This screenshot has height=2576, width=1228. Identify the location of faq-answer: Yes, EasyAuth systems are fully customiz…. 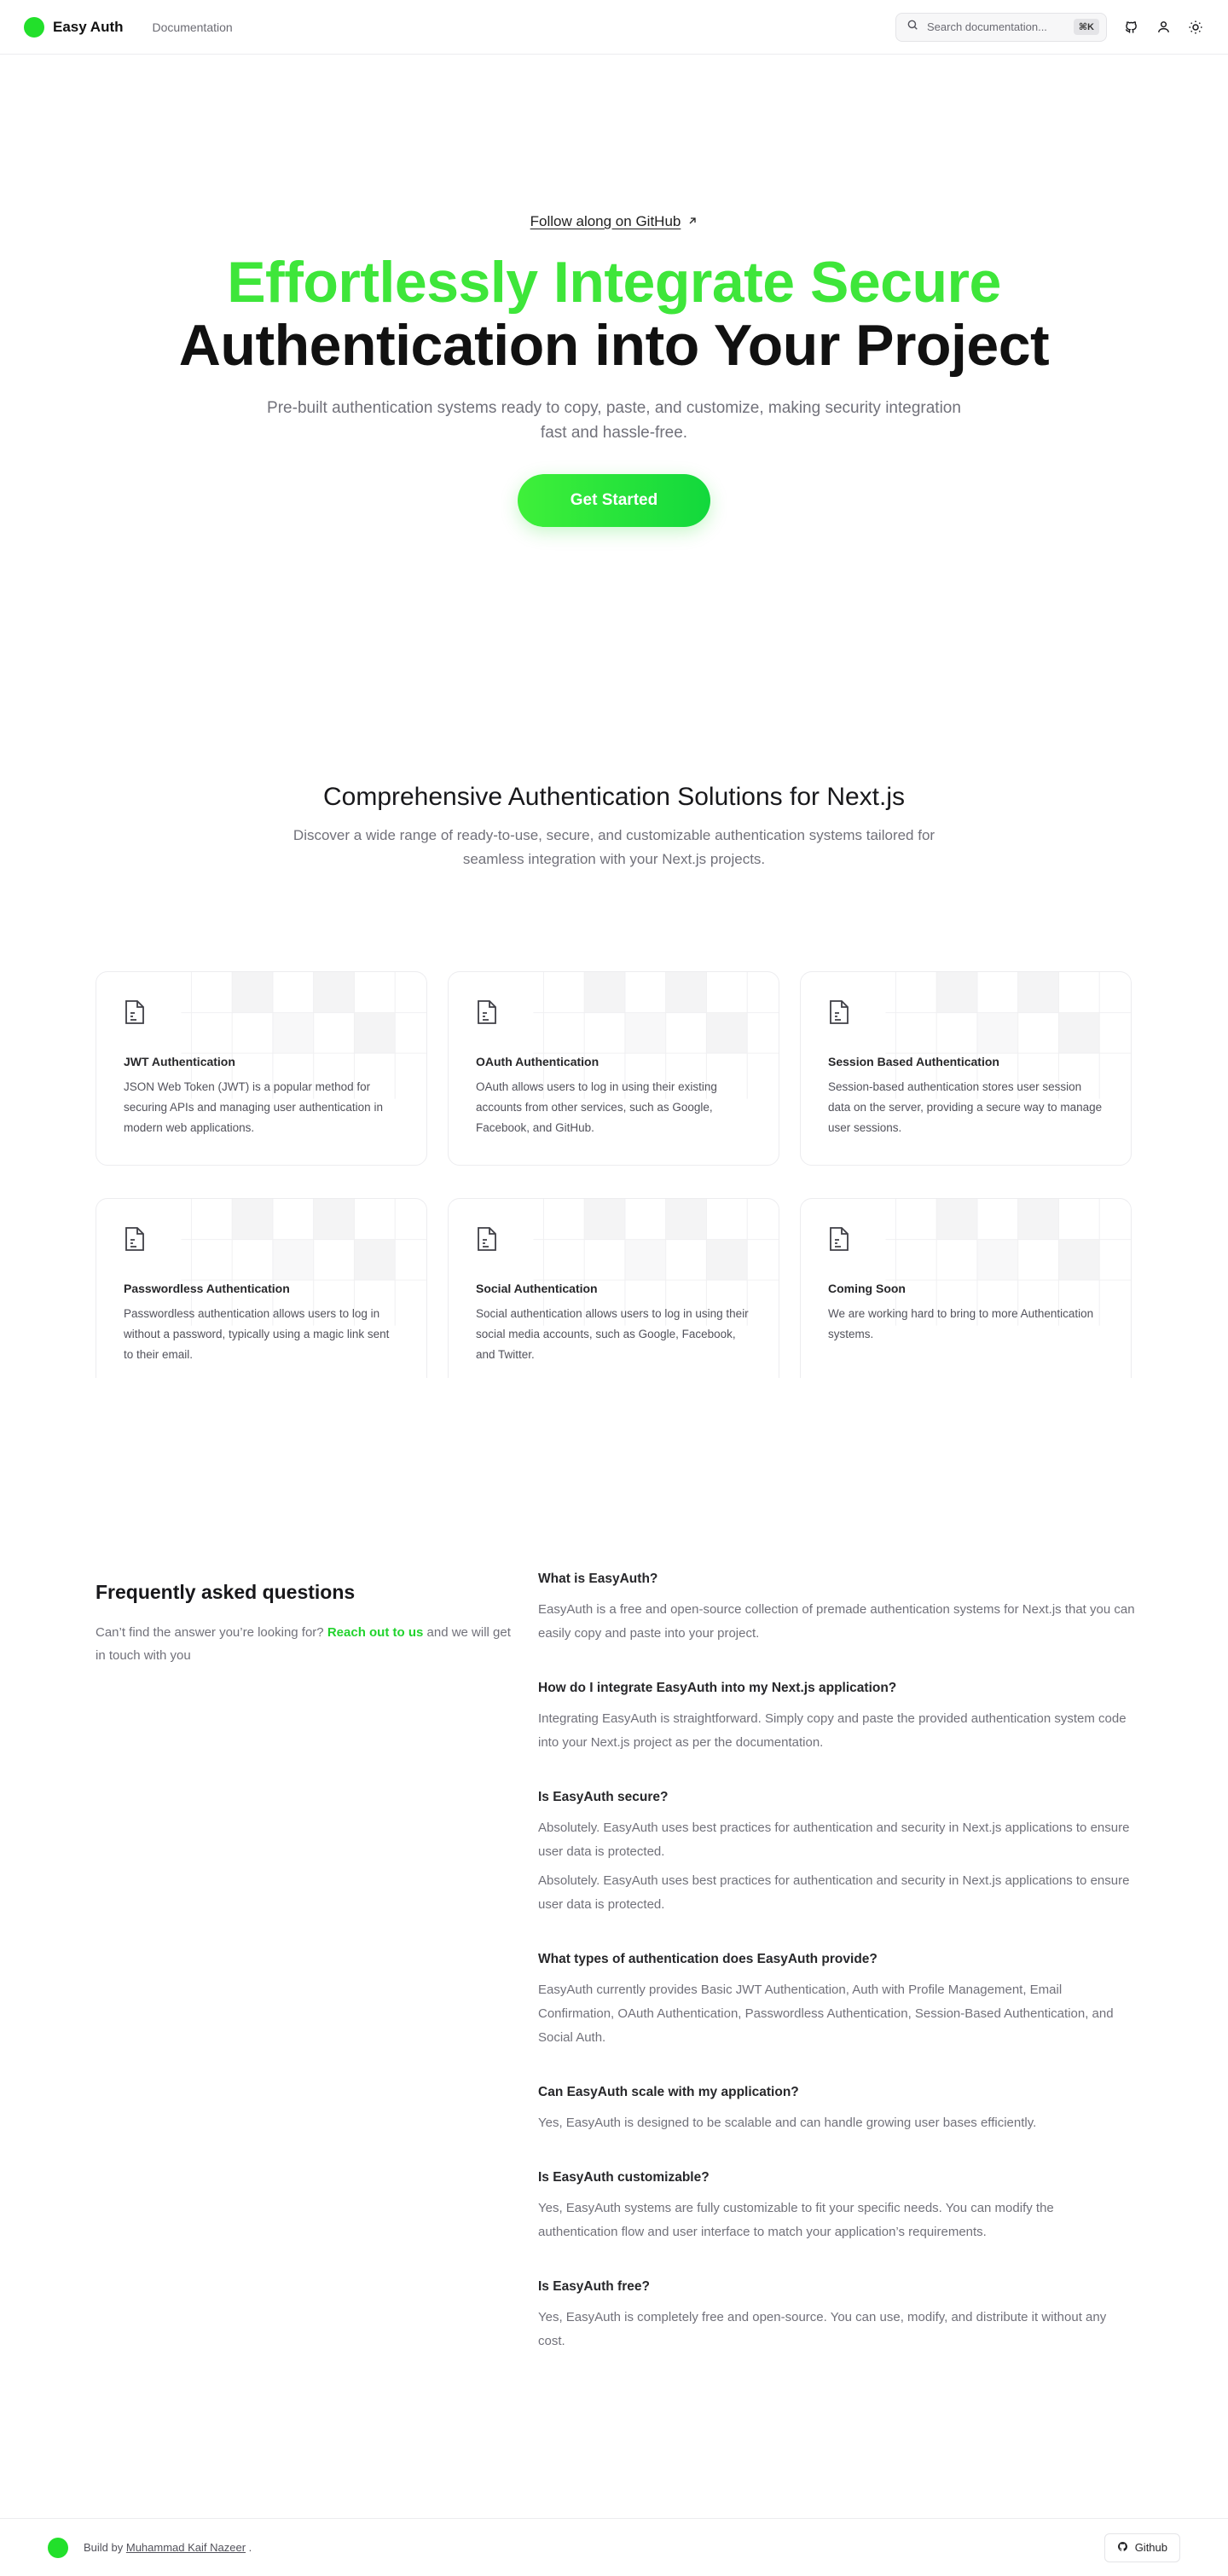
(796, 2220).